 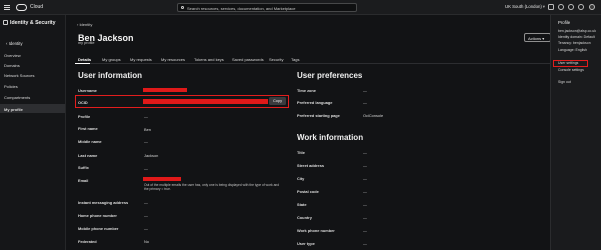 What do you see at coordinates (165, 90) in the screenshot?
I see `username-redacted` at bounding box center [165, 90].